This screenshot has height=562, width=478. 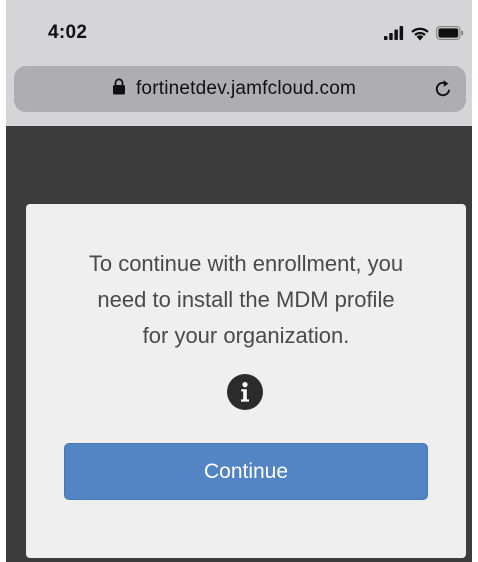 I want to click on url-text: fortinetdev.jamfcloud.com, so click(x=246, y=88).